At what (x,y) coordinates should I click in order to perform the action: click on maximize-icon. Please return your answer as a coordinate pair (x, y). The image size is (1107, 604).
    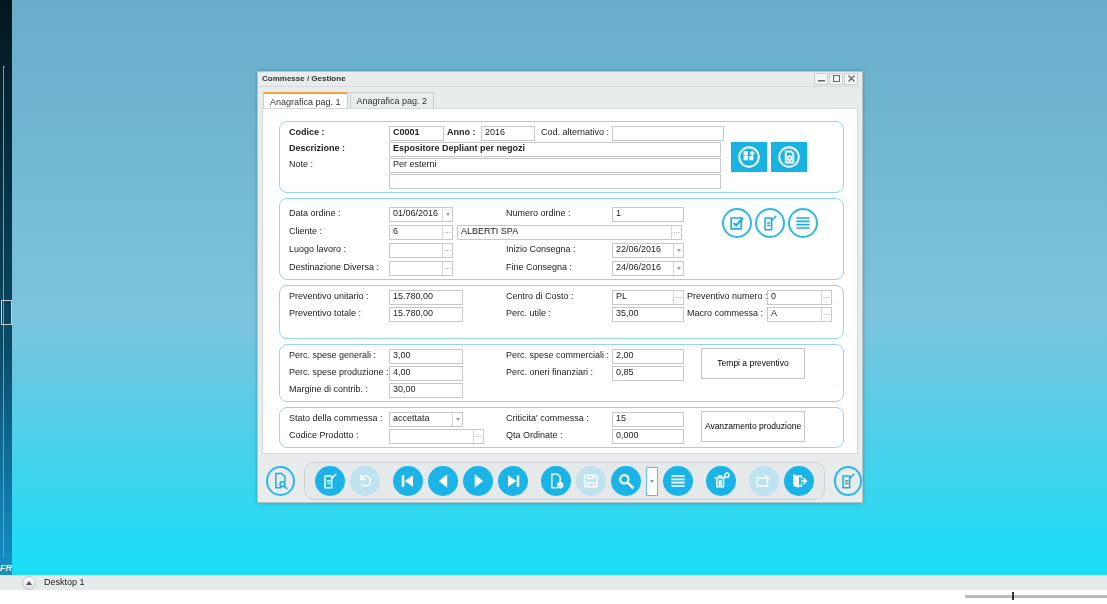
    Looking at the image, I should click on (836, 78).